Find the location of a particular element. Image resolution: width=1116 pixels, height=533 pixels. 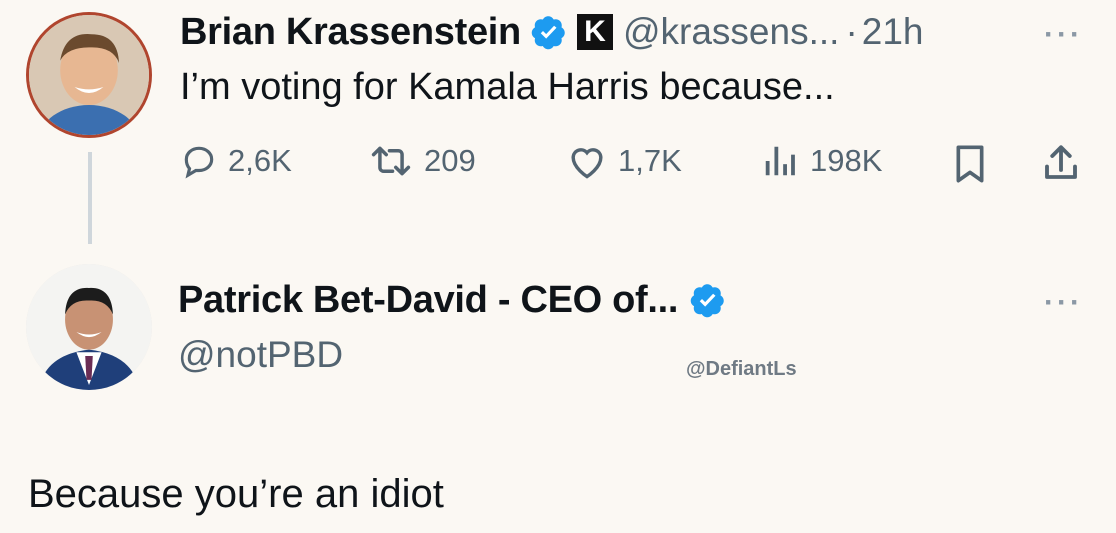

timestamp: 21h is located at coordinates (893, 32).